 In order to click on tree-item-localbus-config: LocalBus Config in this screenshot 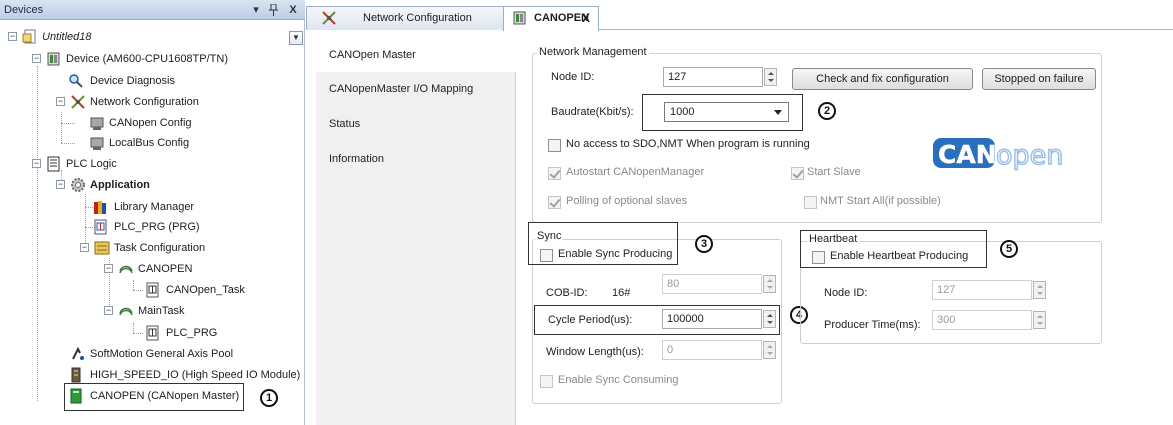, I will do `click(150, 143)`.